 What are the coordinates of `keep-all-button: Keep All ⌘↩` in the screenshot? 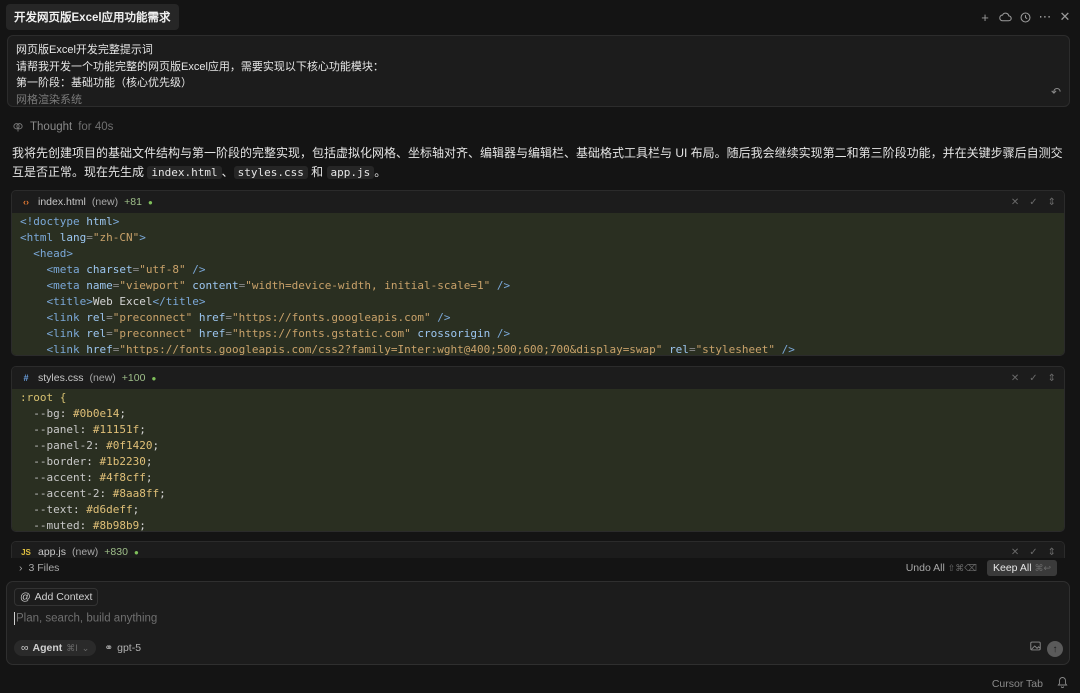 It's located at (1022, 568).